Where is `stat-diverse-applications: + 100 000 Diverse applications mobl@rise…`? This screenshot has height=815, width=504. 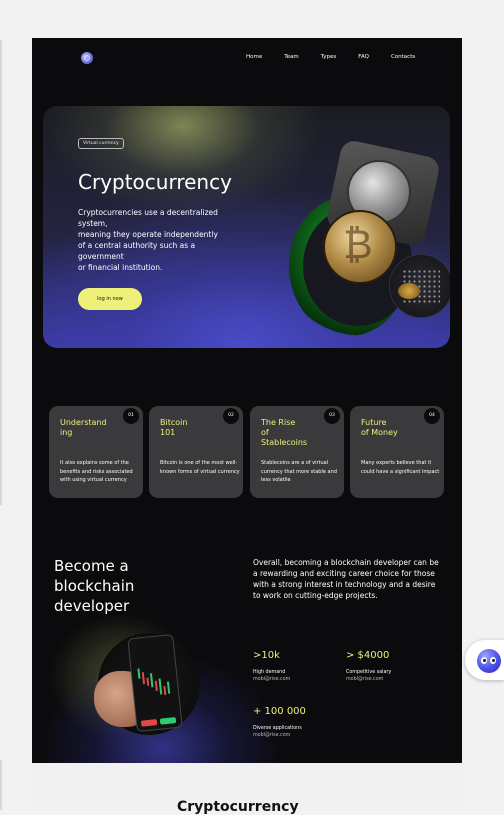
stat-diverse-applications: + 100 000 Diverse applications mobl@rise… is located at coordinates (279, 722).